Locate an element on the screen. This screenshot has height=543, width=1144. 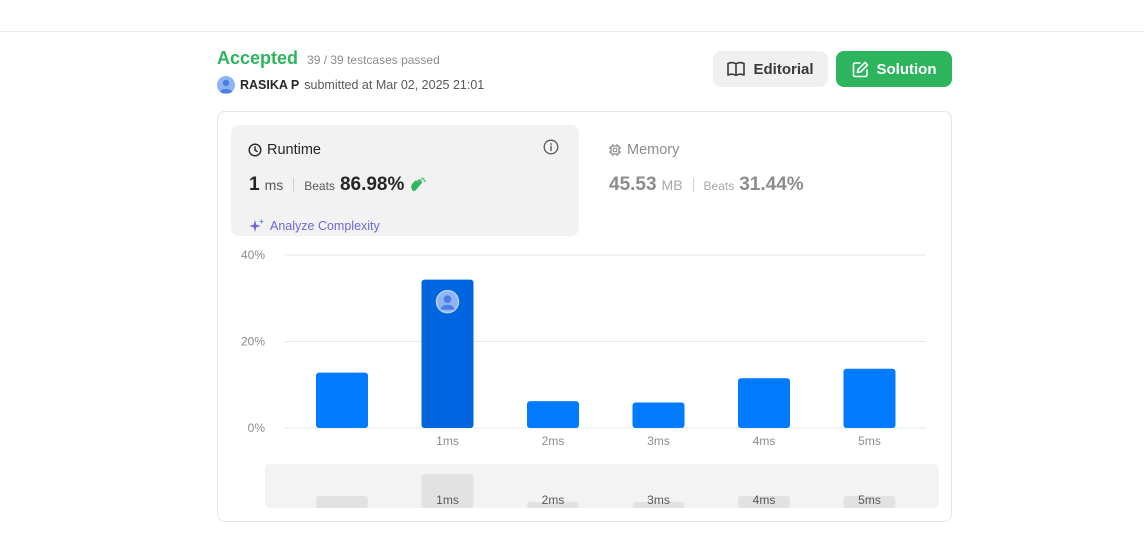
user-icon is located at coordinates (226, 86).